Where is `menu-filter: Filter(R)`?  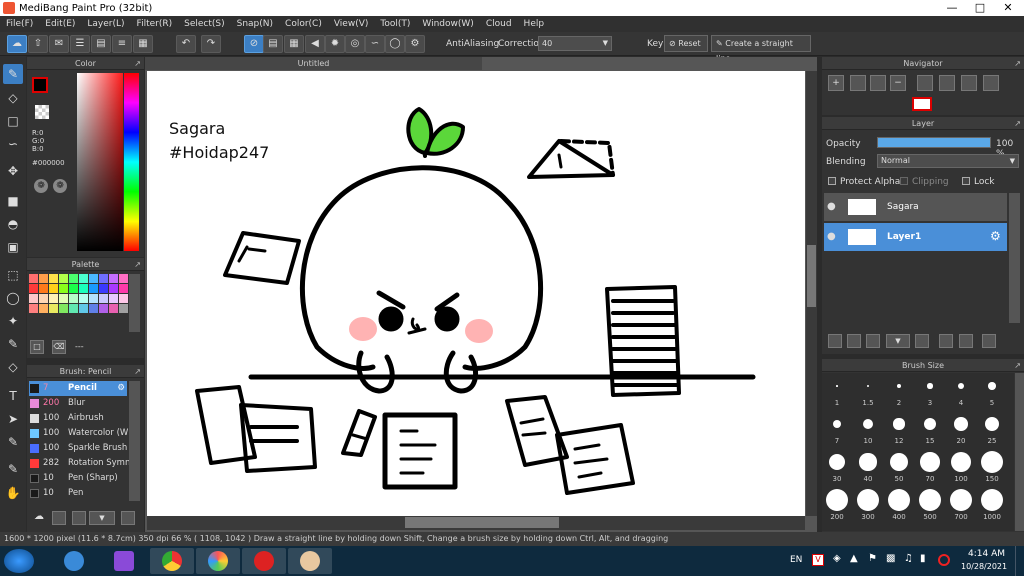 menu-filter: Filter(R) is located at coordinates (155, 24).